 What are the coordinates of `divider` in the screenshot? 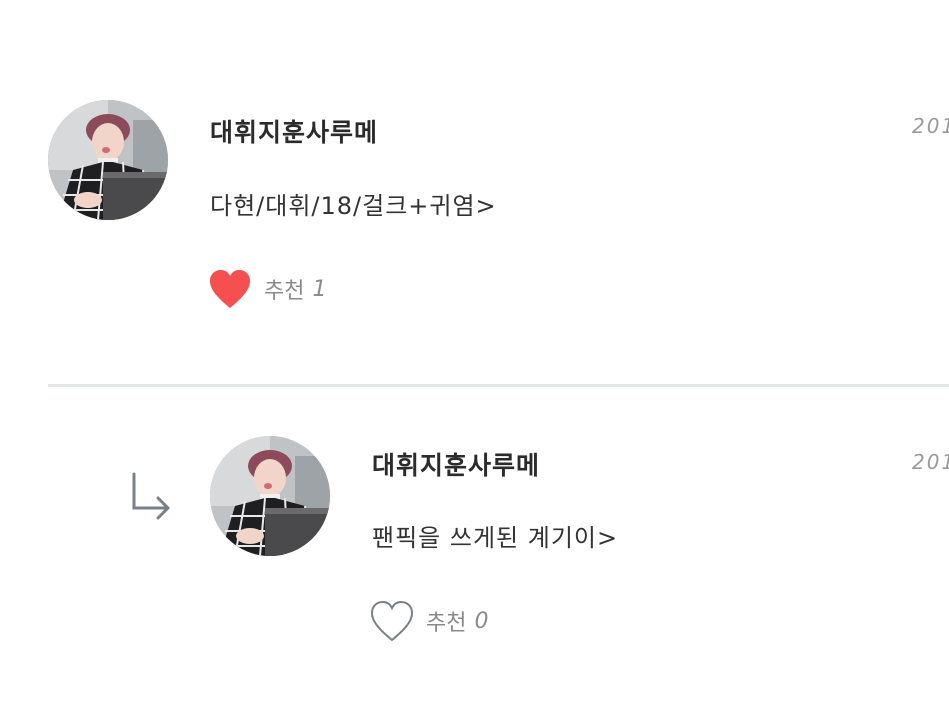 It's located at (498, 385).